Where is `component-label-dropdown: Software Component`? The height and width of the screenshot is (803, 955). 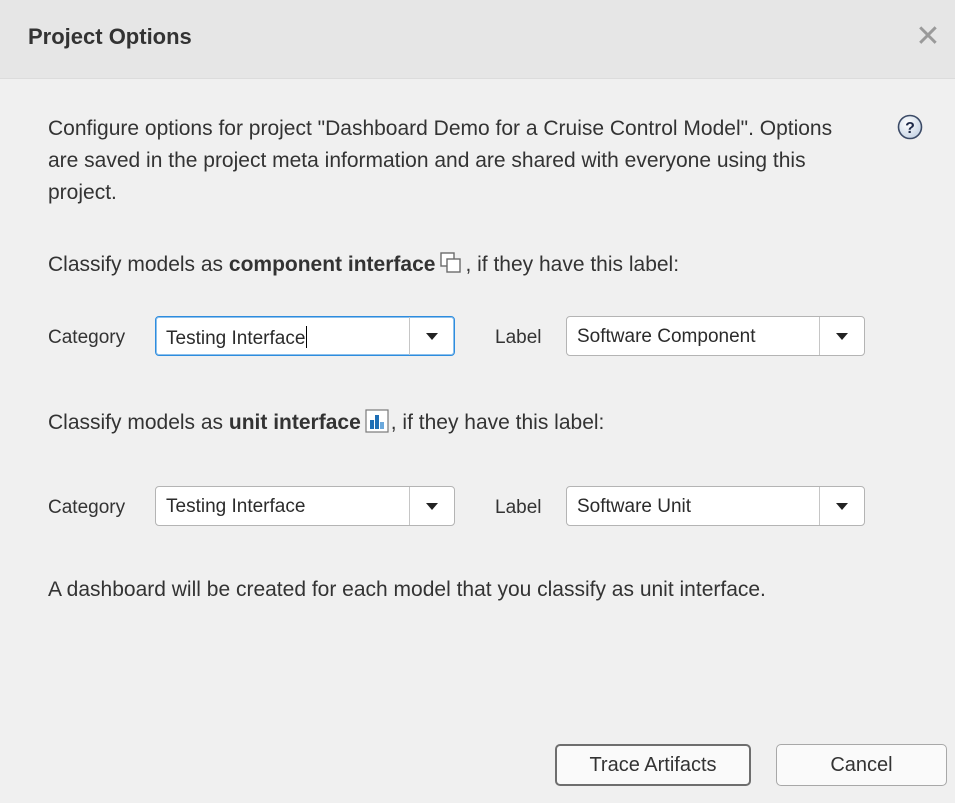
component-label-dropdown: Software Component is located at coordinates (715, 336).